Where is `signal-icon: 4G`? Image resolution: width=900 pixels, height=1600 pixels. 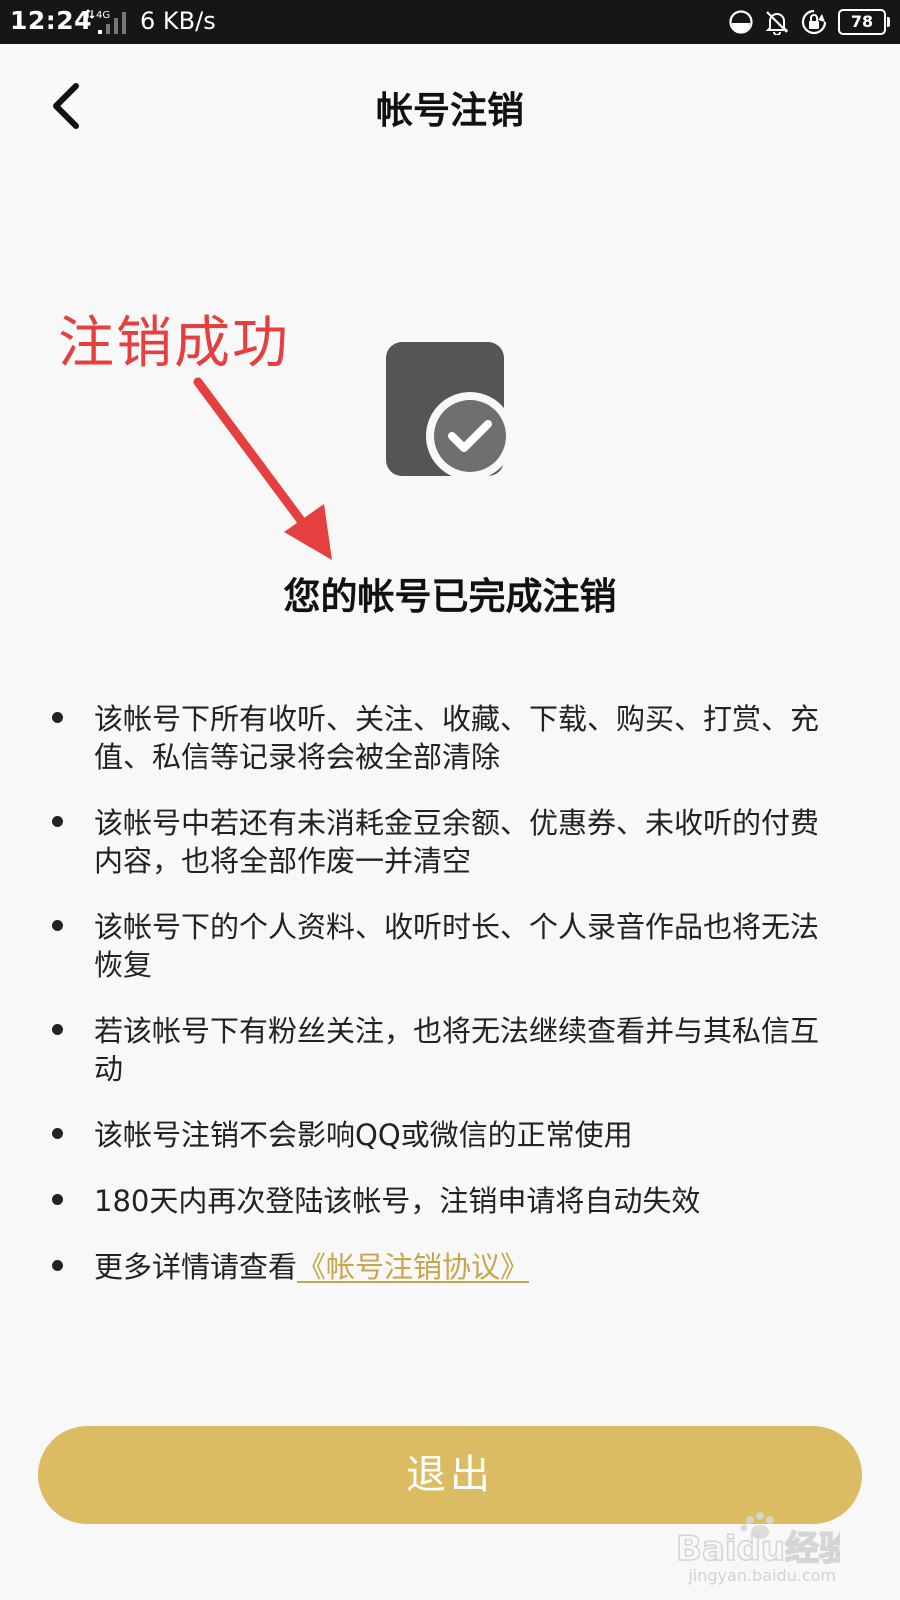 signal-icon: 4G is located at coordinates (105, 21).